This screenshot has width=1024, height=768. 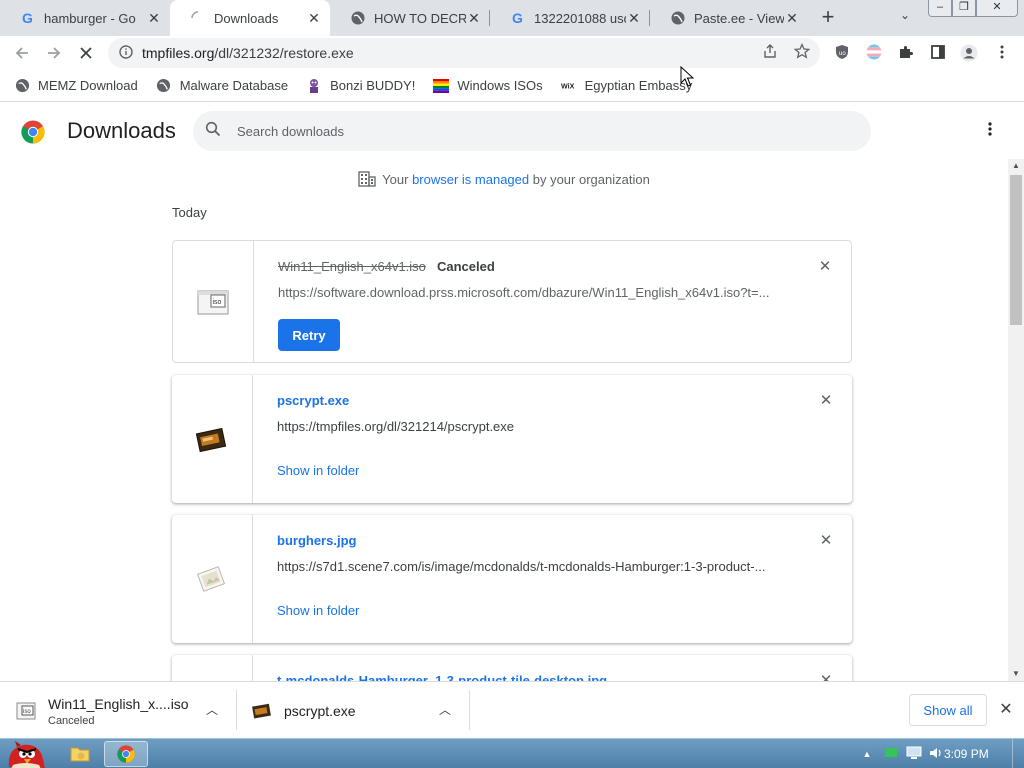 I want to click on iso-file-icon: iso, so click(x=26, y=711).